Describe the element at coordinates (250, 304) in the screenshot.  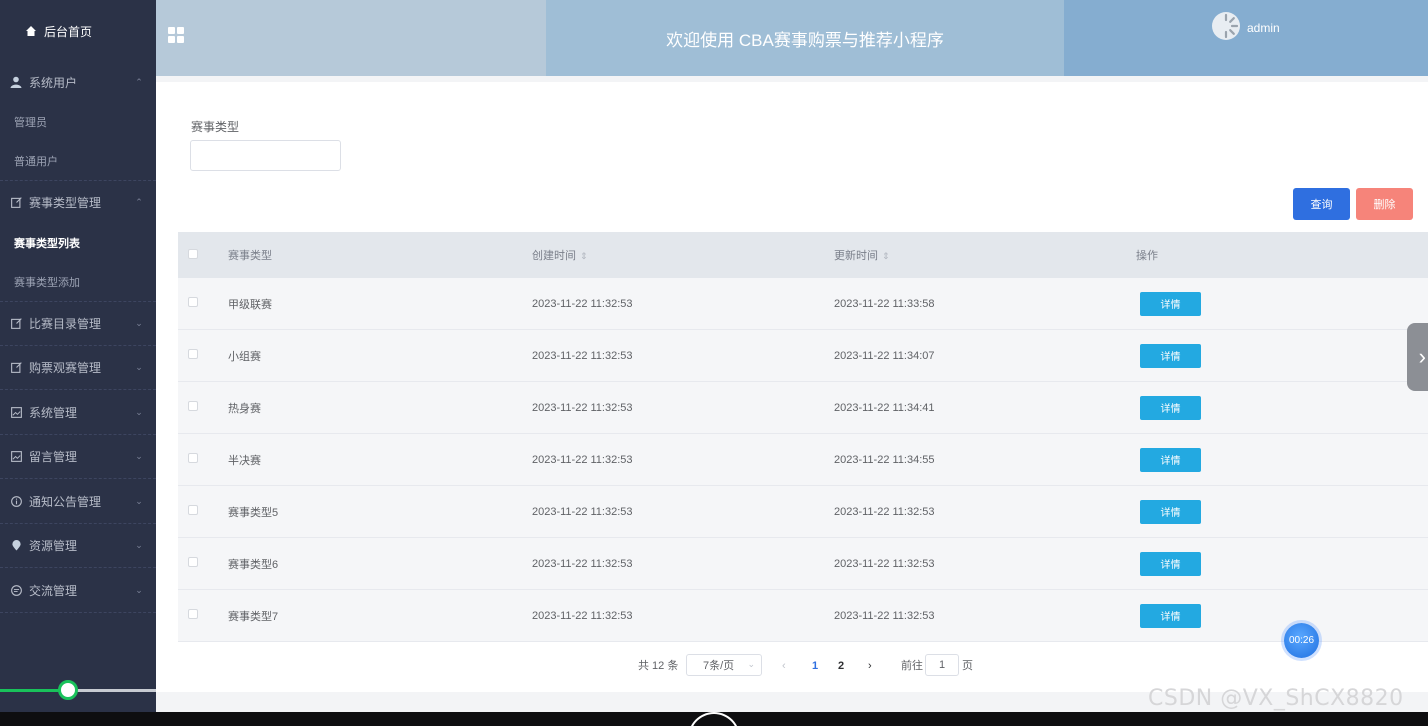
I see `cell-type: 甲级联赛` at that location.